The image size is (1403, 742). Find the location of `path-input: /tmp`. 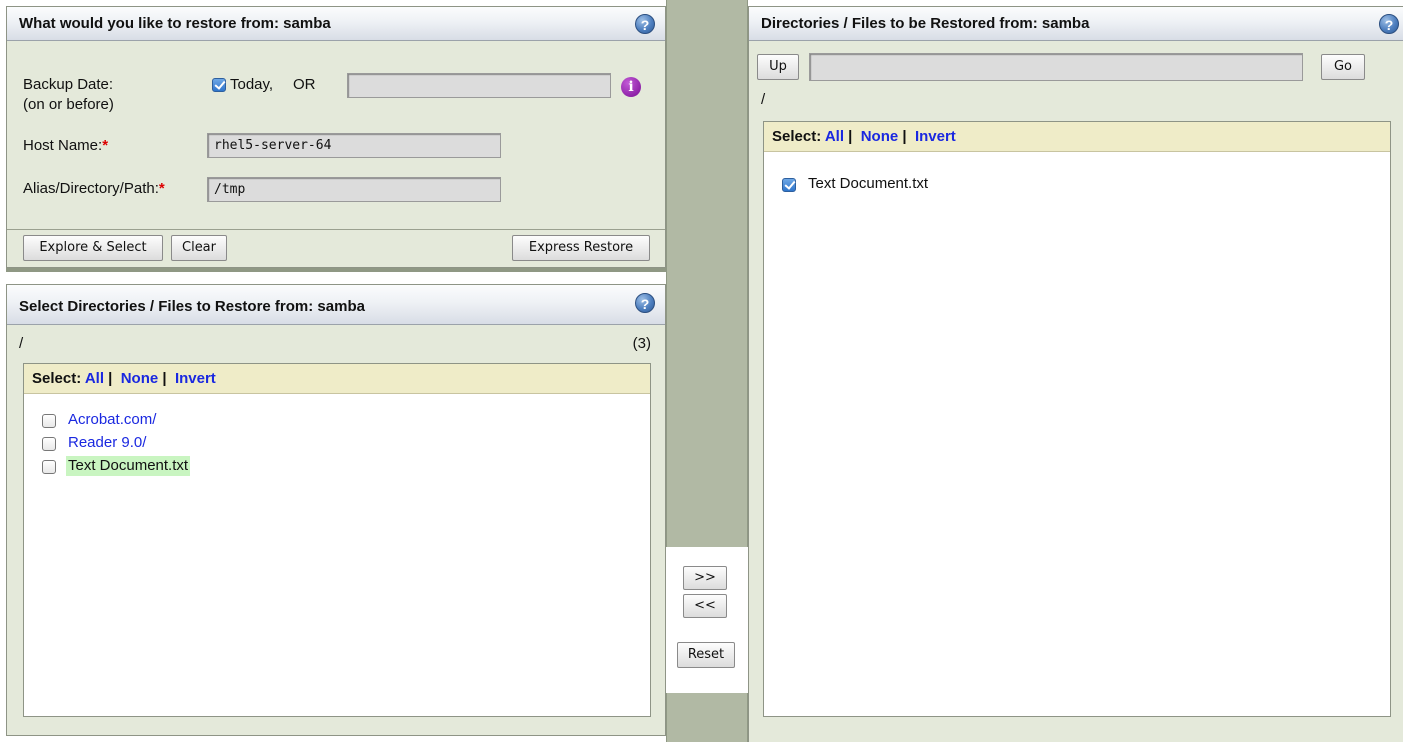

path-input: /tmp is located at coordinates (354, 189).